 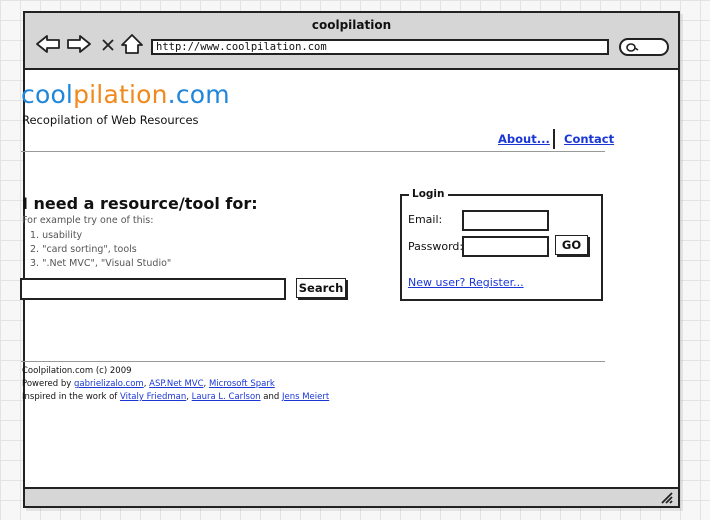 What do you see at coordinates (632, 47) in the screenshot?
I see `search-icon` at bounding box center [632, 47].